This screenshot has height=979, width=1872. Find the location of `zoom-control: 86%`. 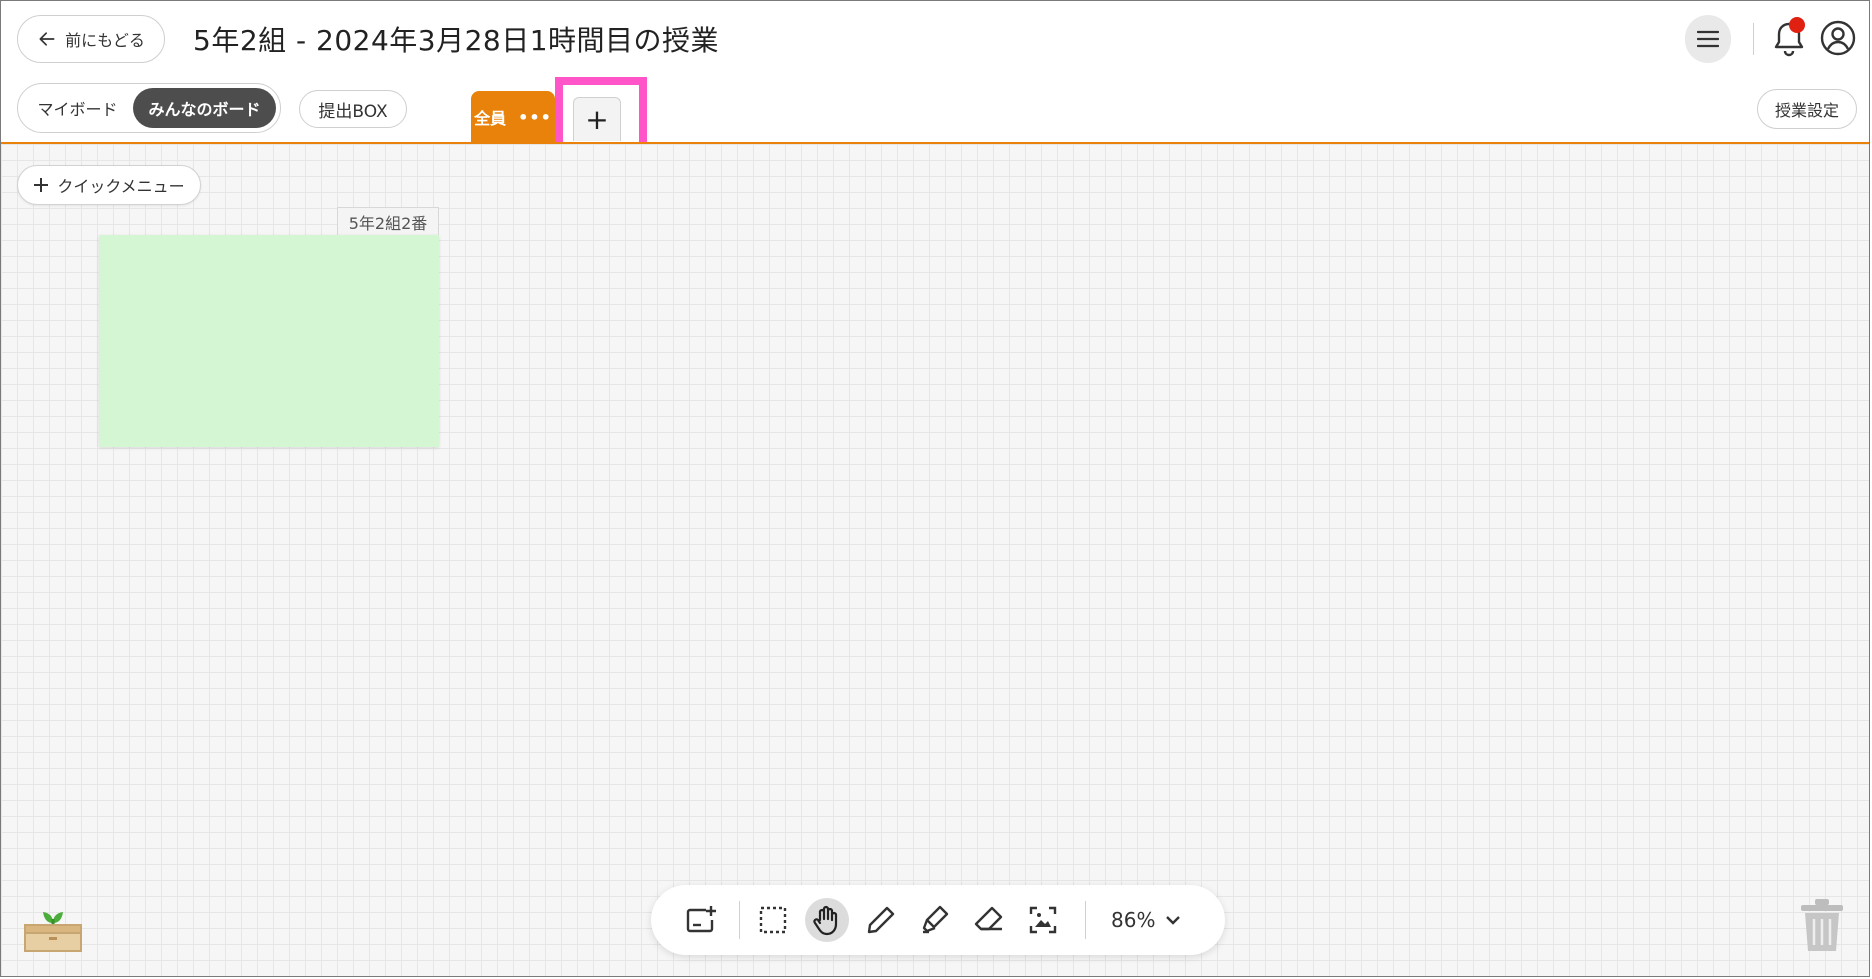

zoom-control: 86% is located at coordinates (1146, 920).